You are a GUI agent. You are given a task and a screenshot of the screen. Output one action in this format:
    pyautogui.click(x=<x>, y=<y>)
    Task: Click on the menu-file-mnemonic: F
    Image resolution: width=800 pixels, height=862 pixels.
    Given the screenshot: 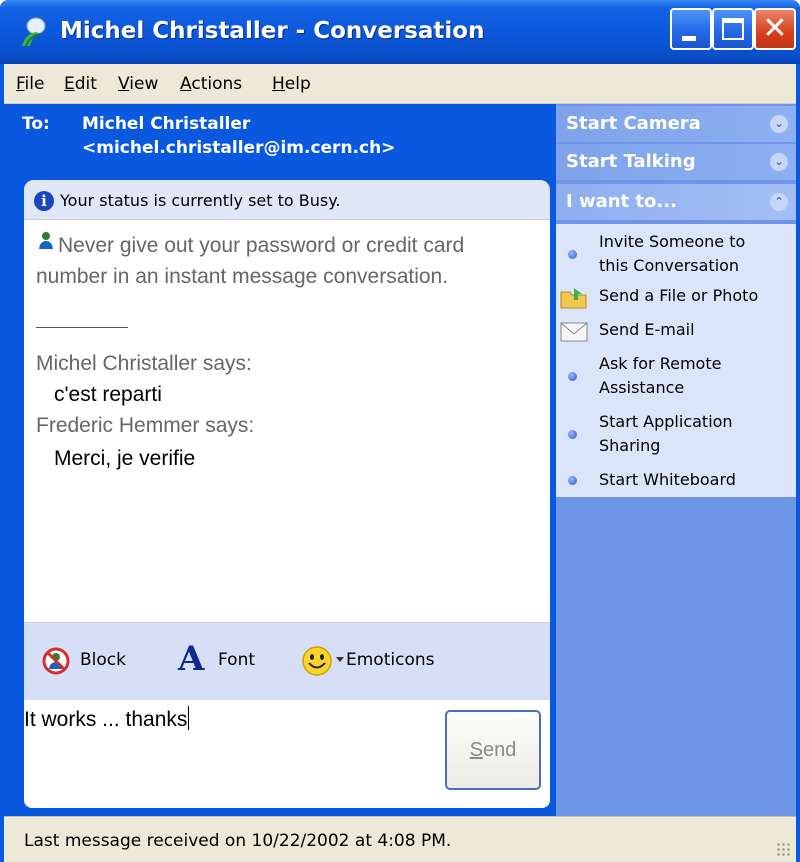 What is the action you would take?
    pyautogui.click(x=20, y=84)
    